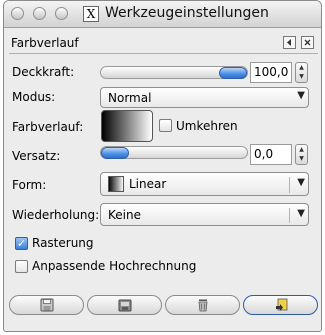  I want to click on reverse-checkbox, so click(165, 125).